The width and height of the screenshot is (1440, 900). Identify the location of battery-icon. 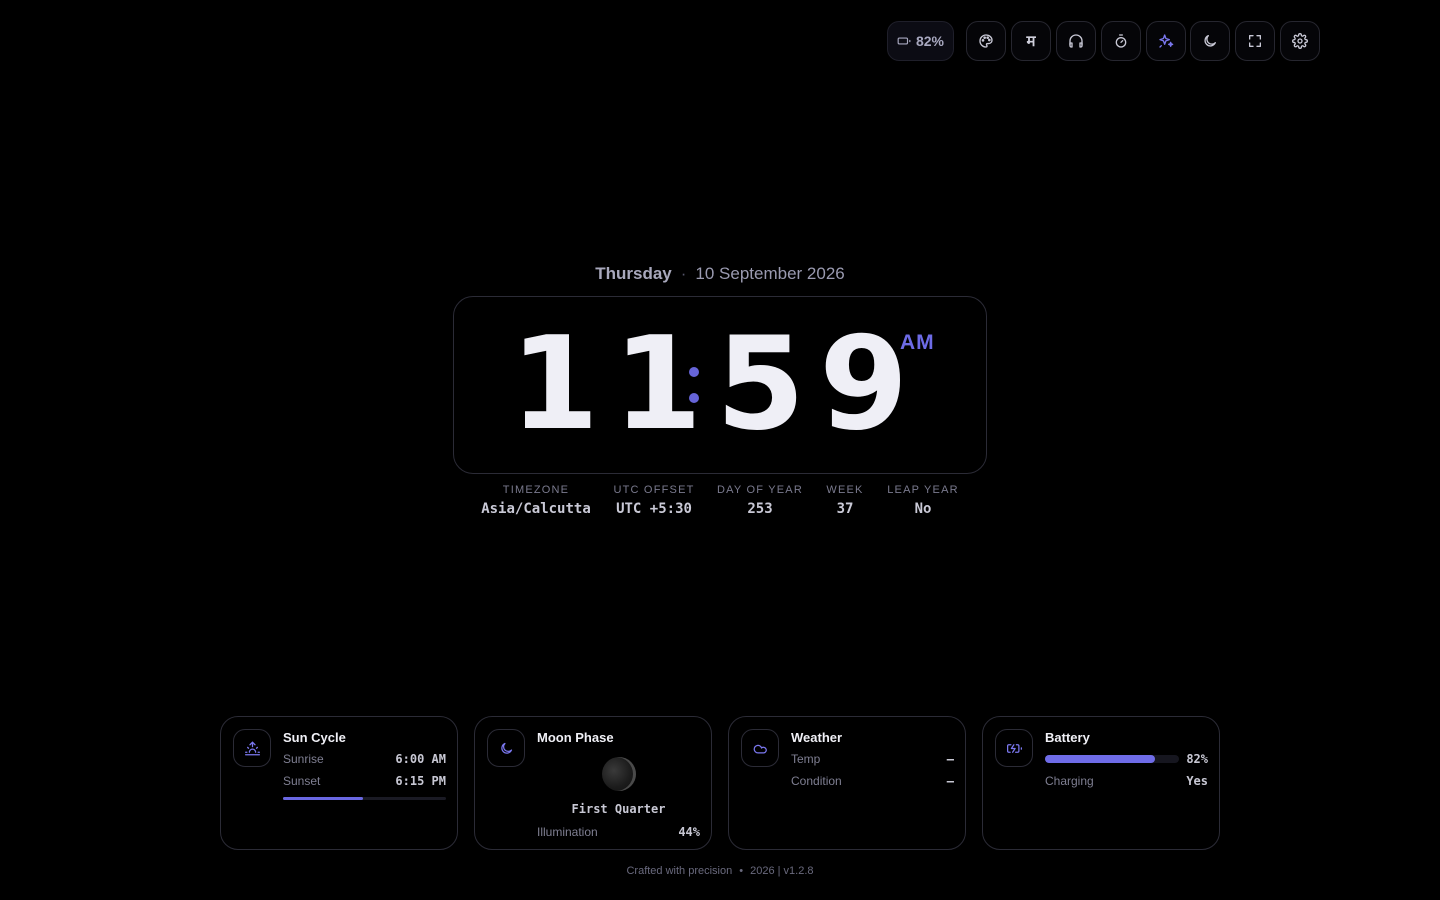
(904, 41).